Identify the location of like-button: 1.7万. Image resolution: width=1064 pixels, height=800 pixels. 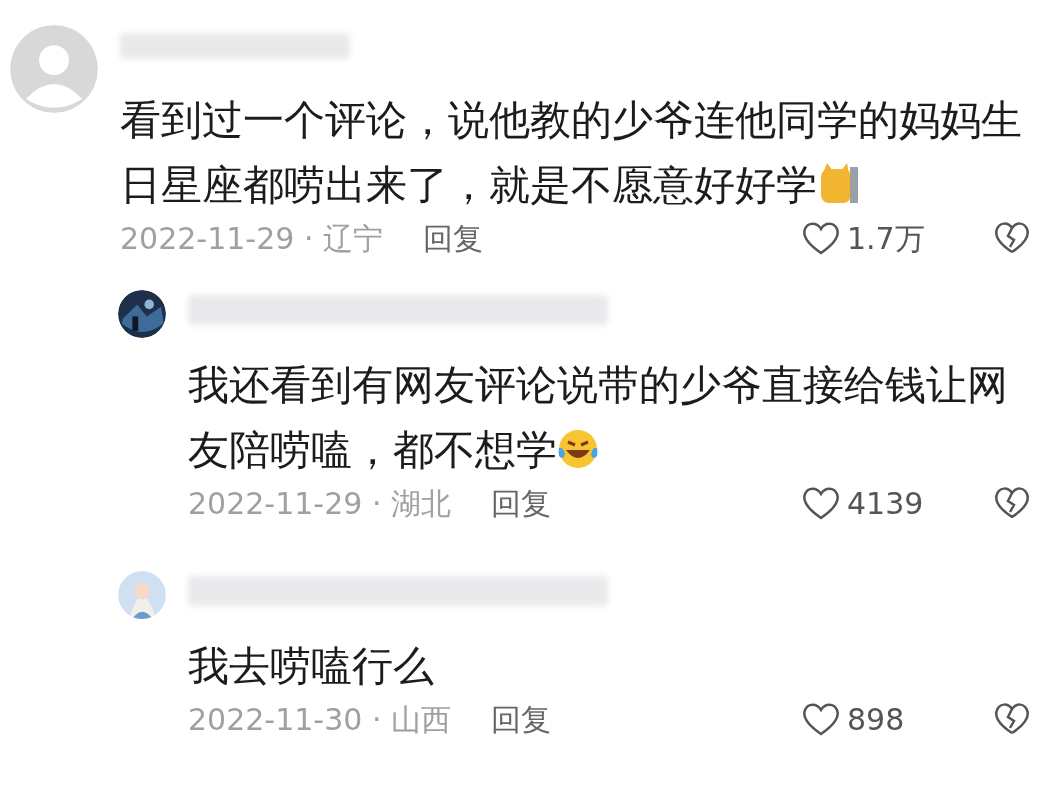
(868, 238).